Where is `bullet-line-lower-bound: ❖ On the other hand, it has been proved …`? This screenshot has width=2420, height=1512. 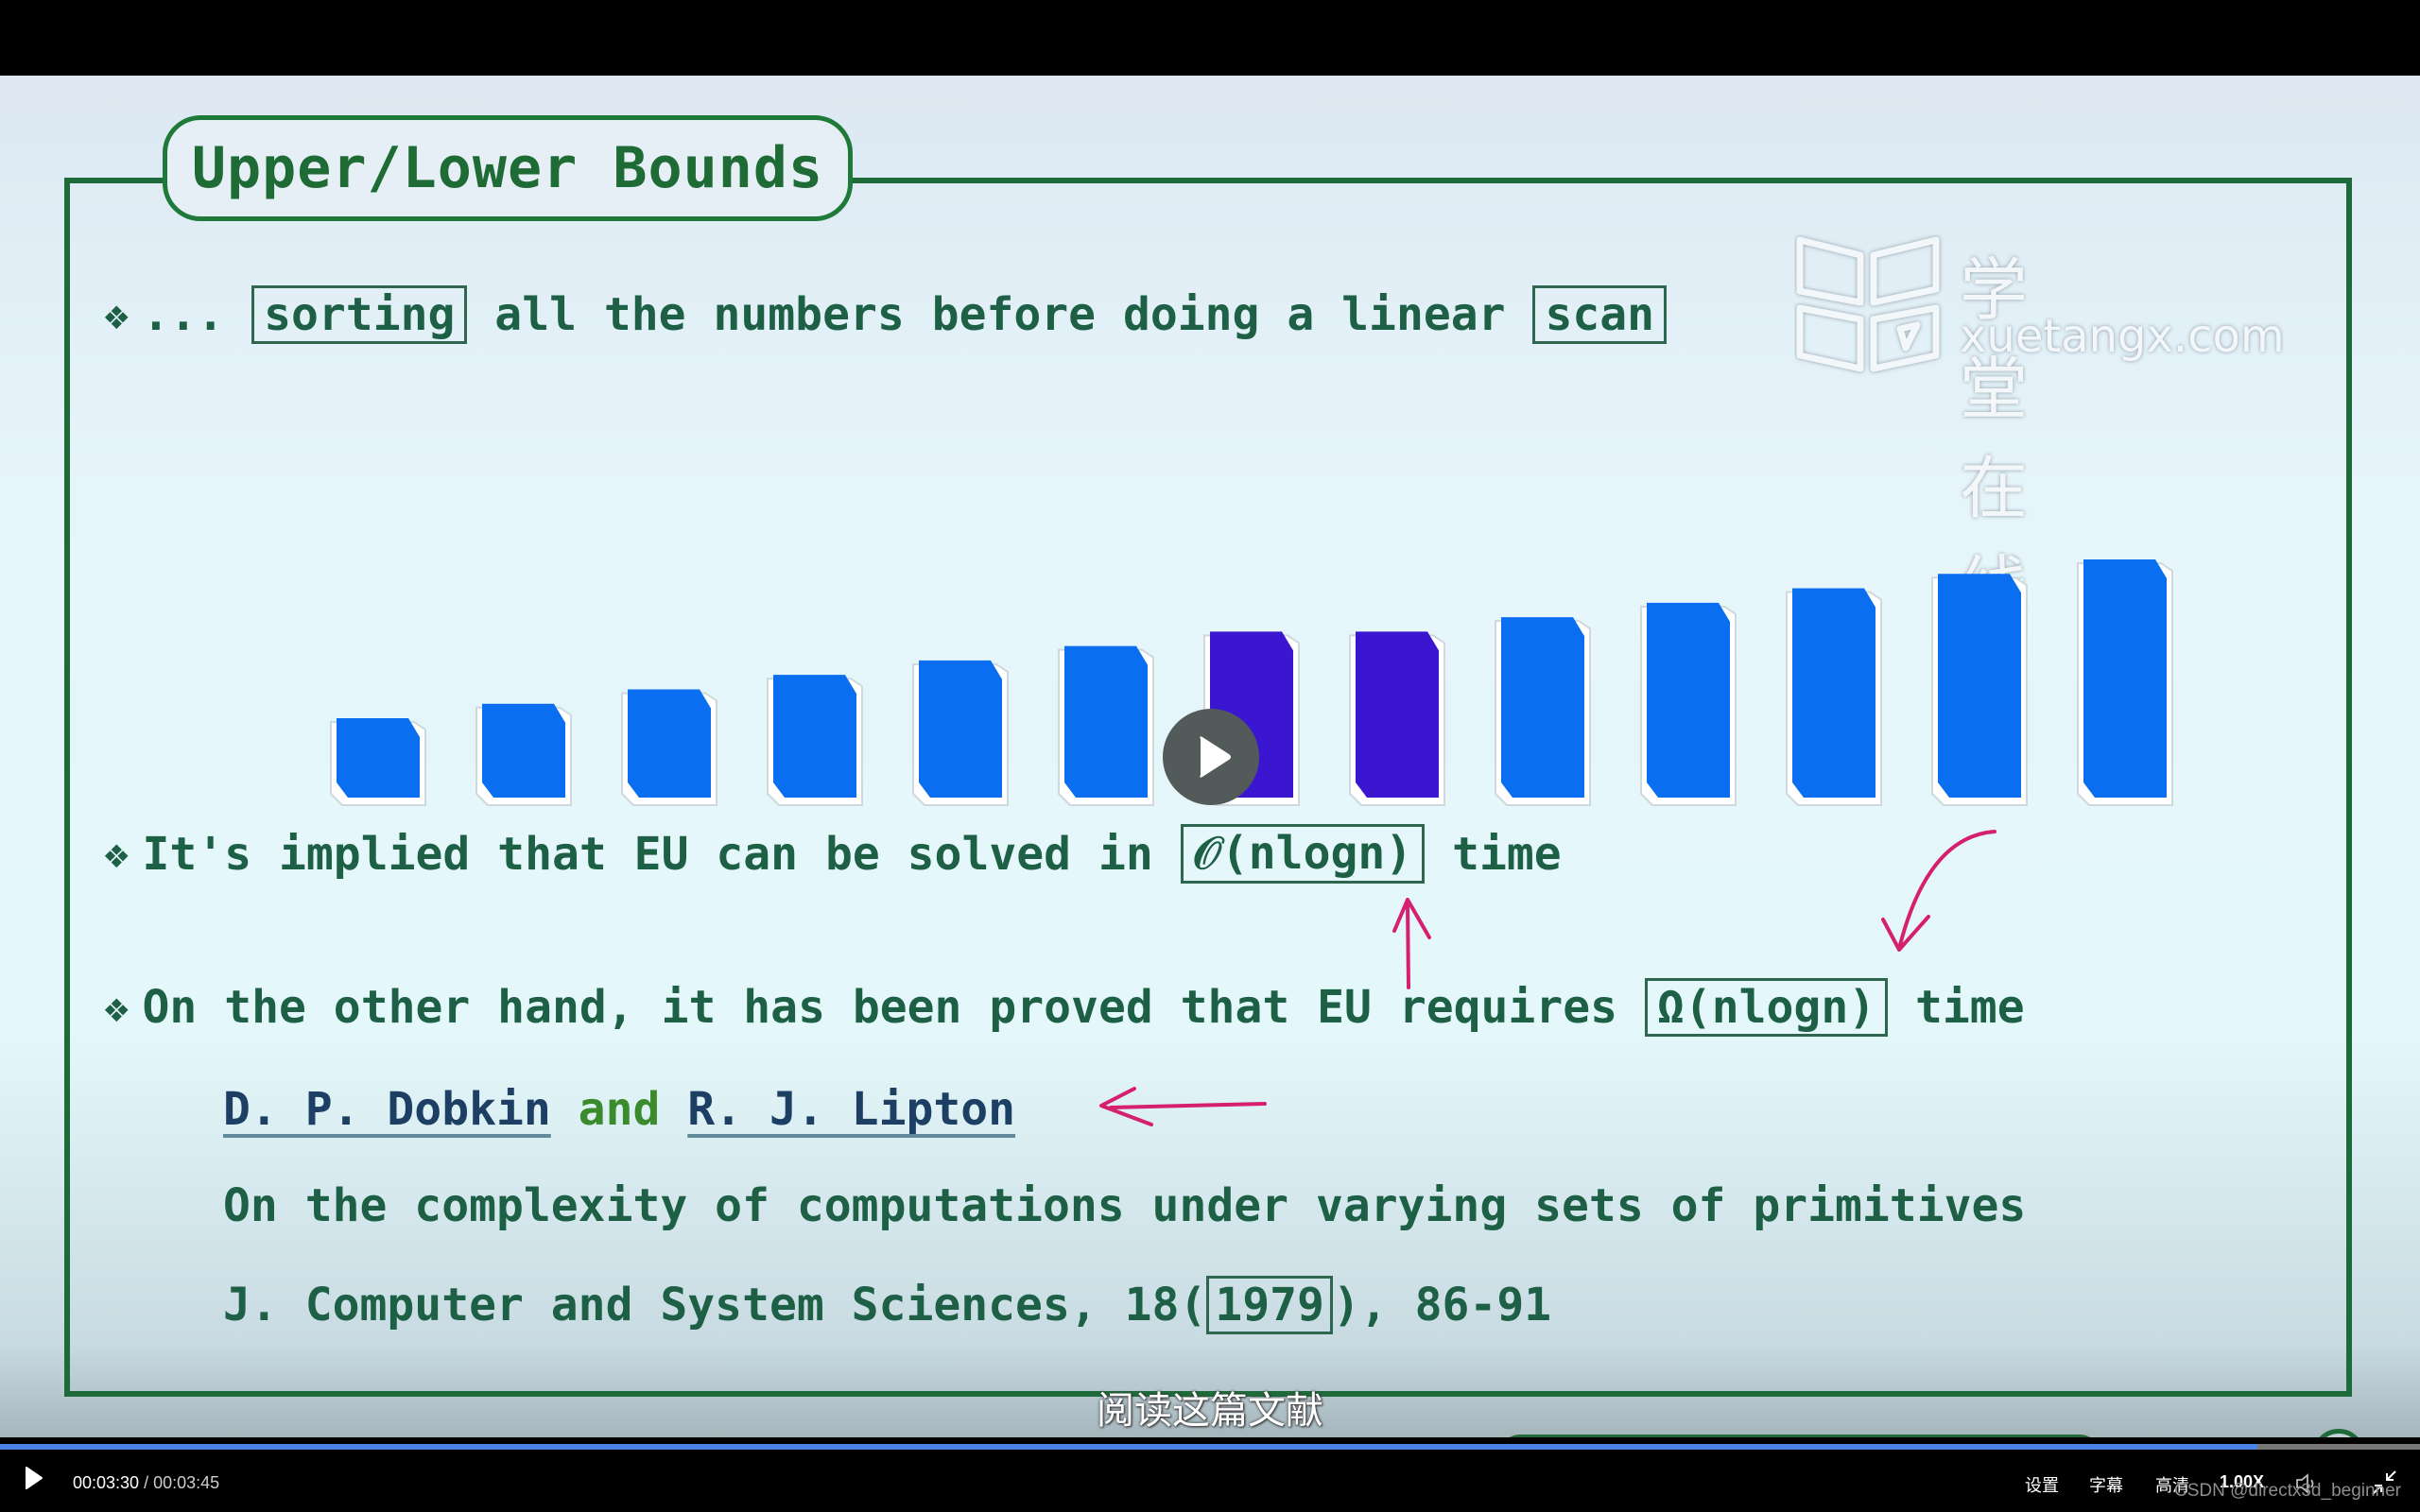 bullet-line-lower-bound: ❖ On the other hand, it has been proved … is located at coordinates (1064, 1007).